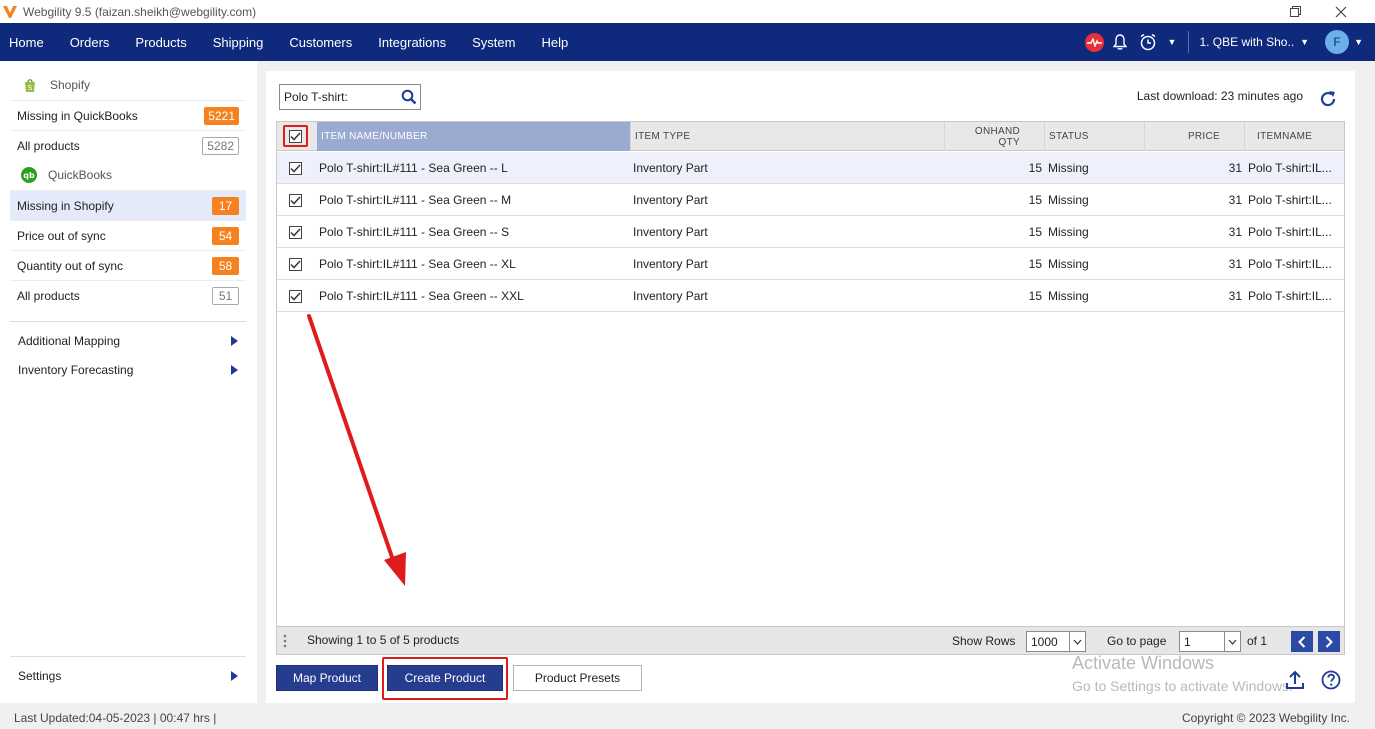  What do you see at coordinates (10, 11) in the screenshot?
I see `webgility-logo-icon` at bounding box center [10, 11].